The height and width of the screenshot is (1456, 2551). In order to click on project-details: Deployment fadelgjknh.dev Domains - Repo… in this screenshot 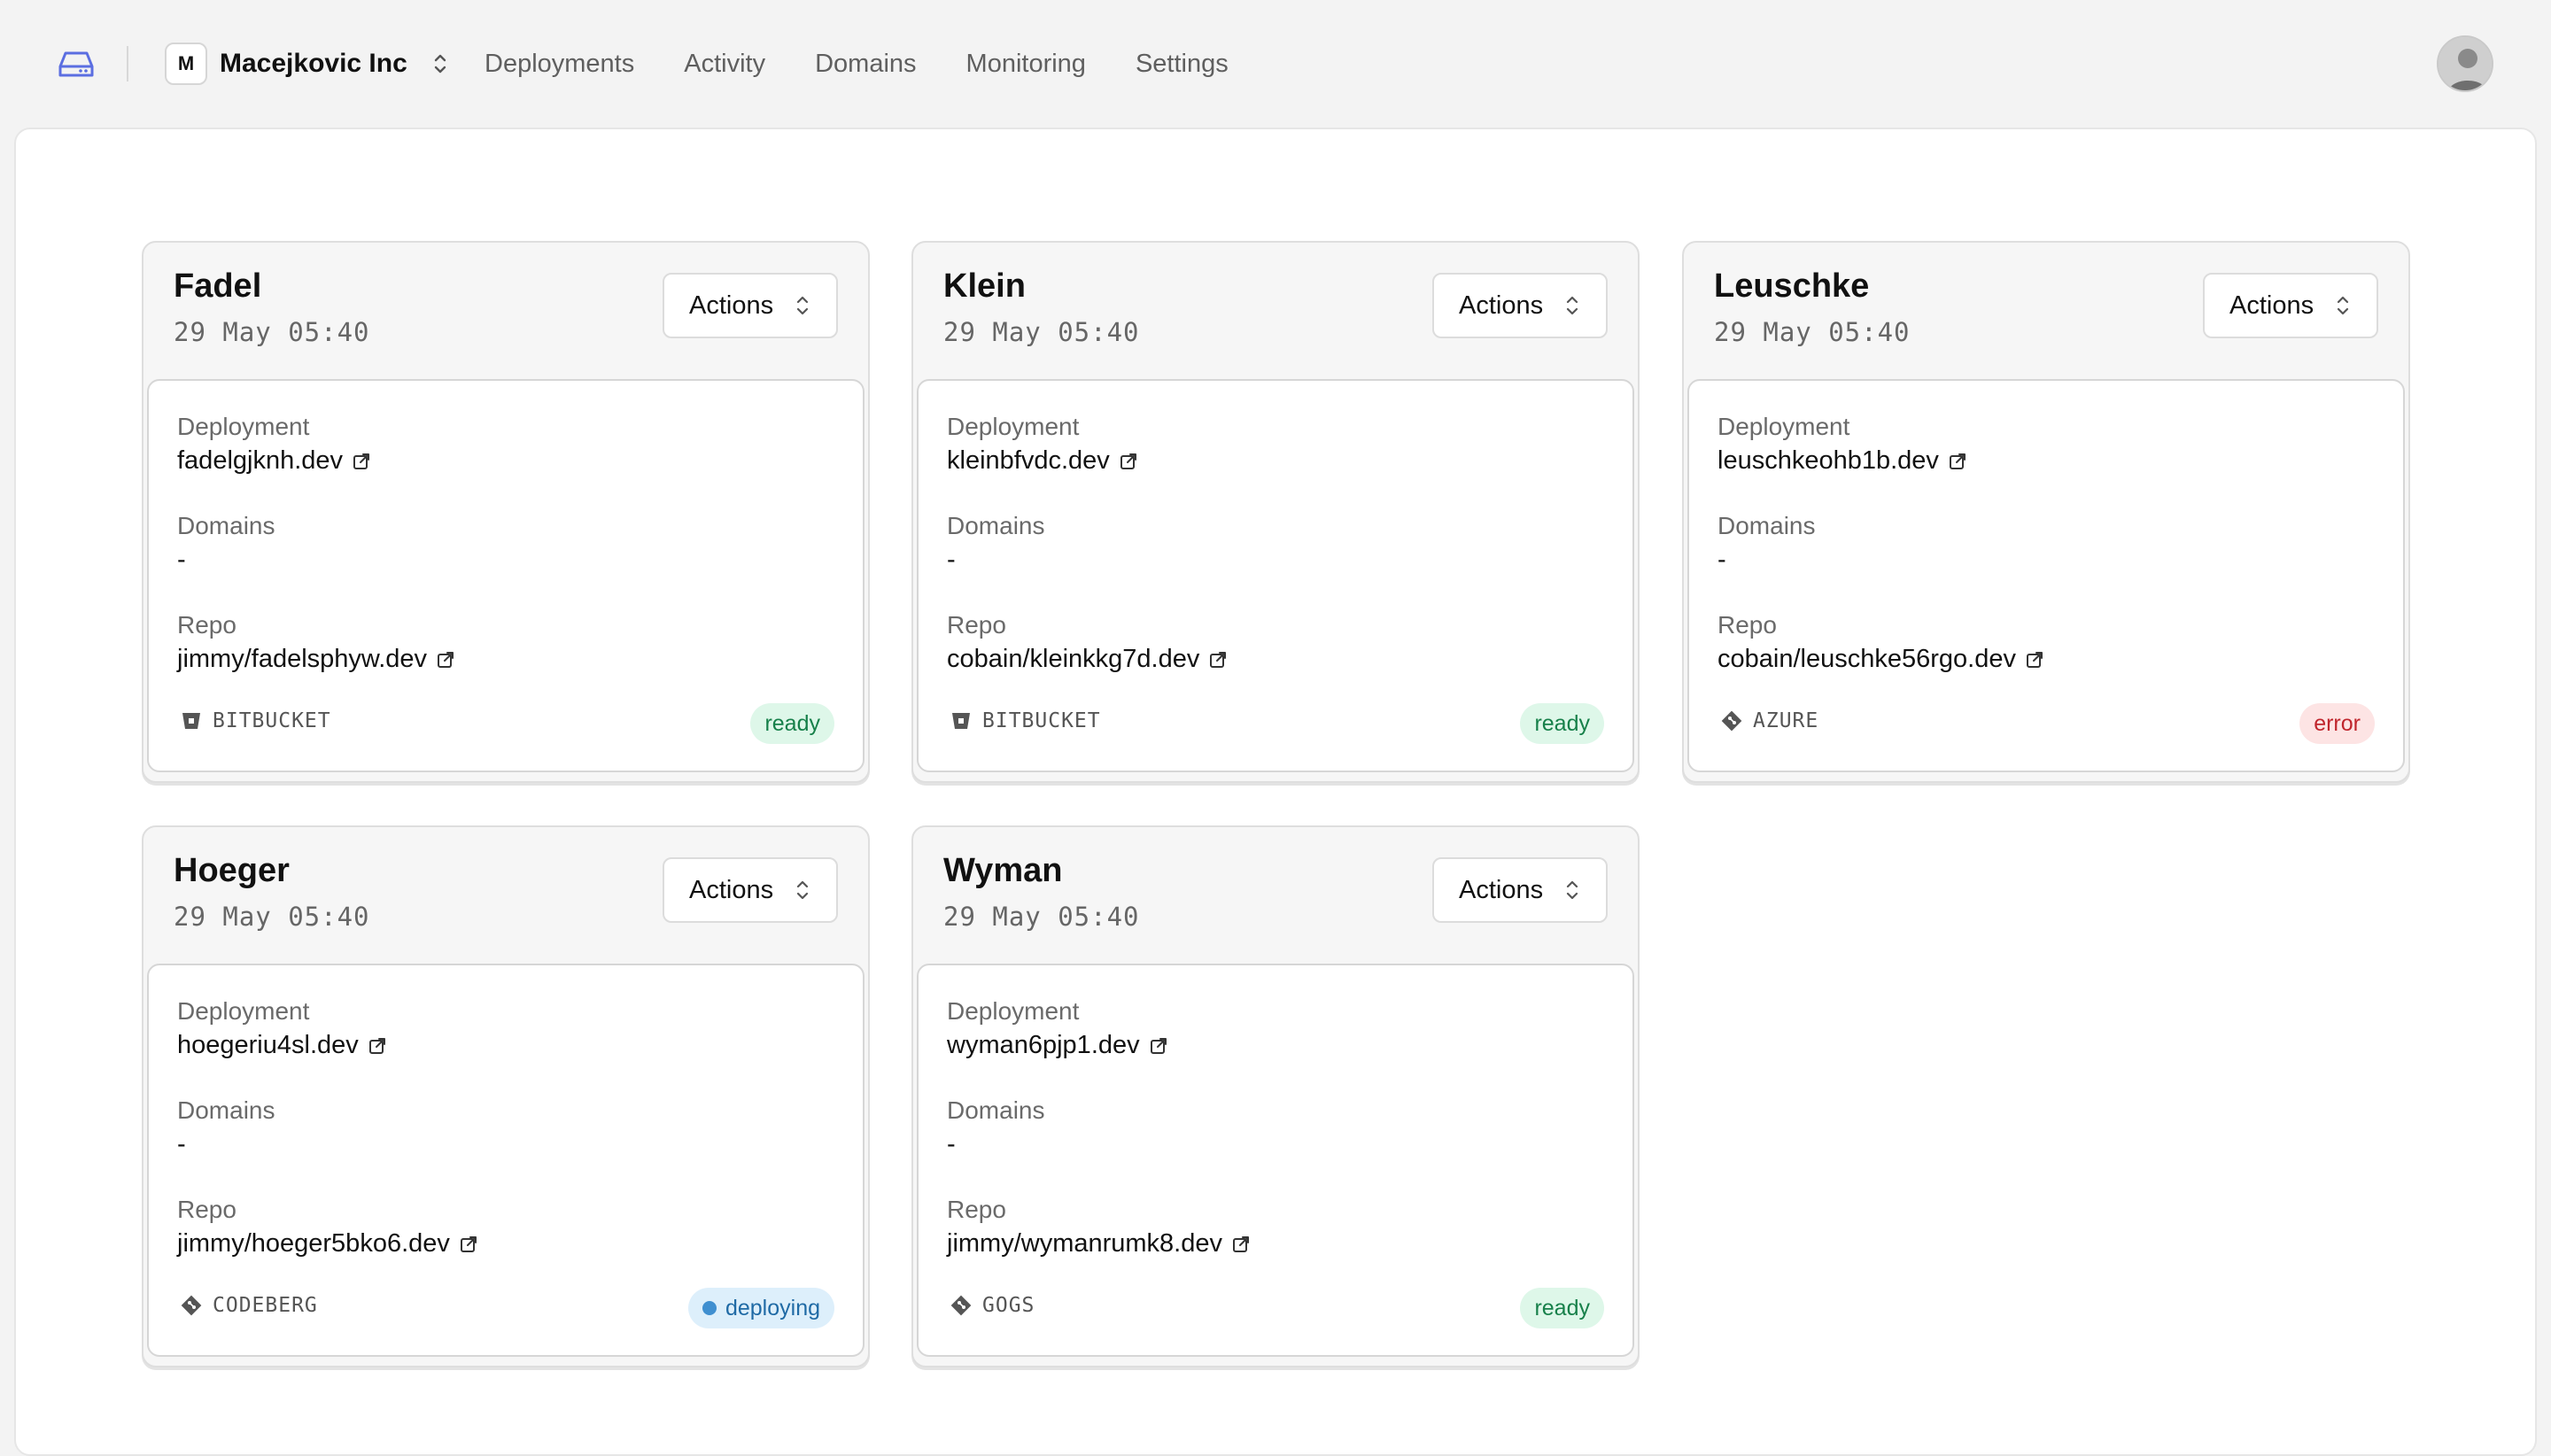, I will do `click(506, 575)`.